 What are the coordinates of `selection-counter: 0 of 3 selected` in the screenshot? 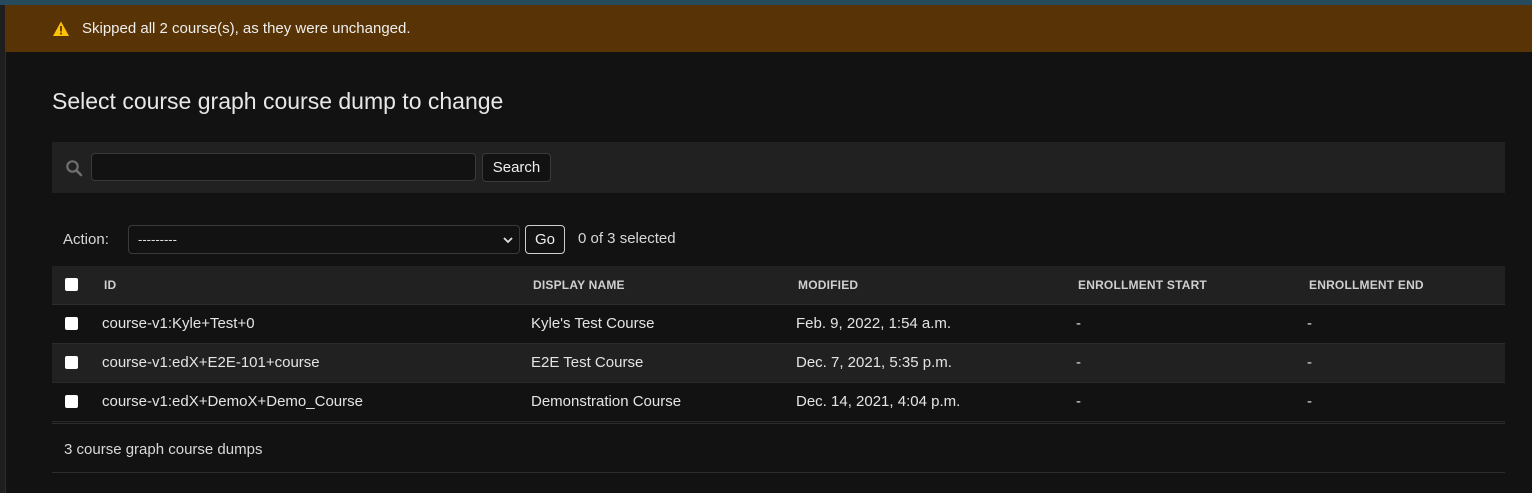 It's located at (627, 238).